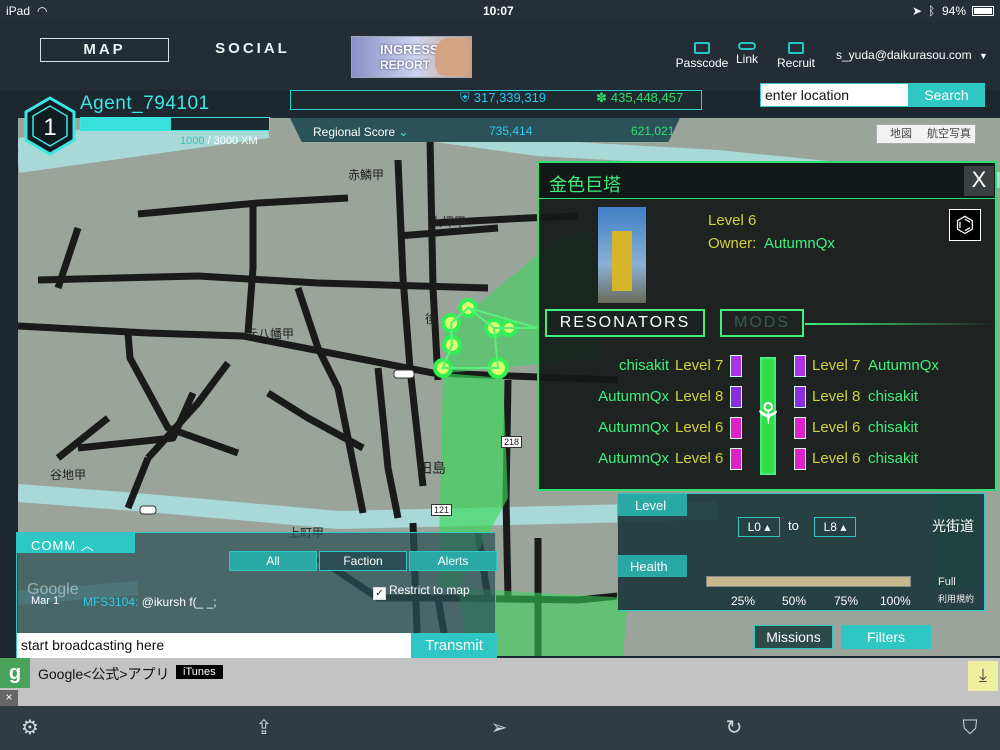 Image resolution: width=1000 pixels, height=750 pixels. I want to click on account-email: s_yuda@daikurasou.com, so click(904, 55).